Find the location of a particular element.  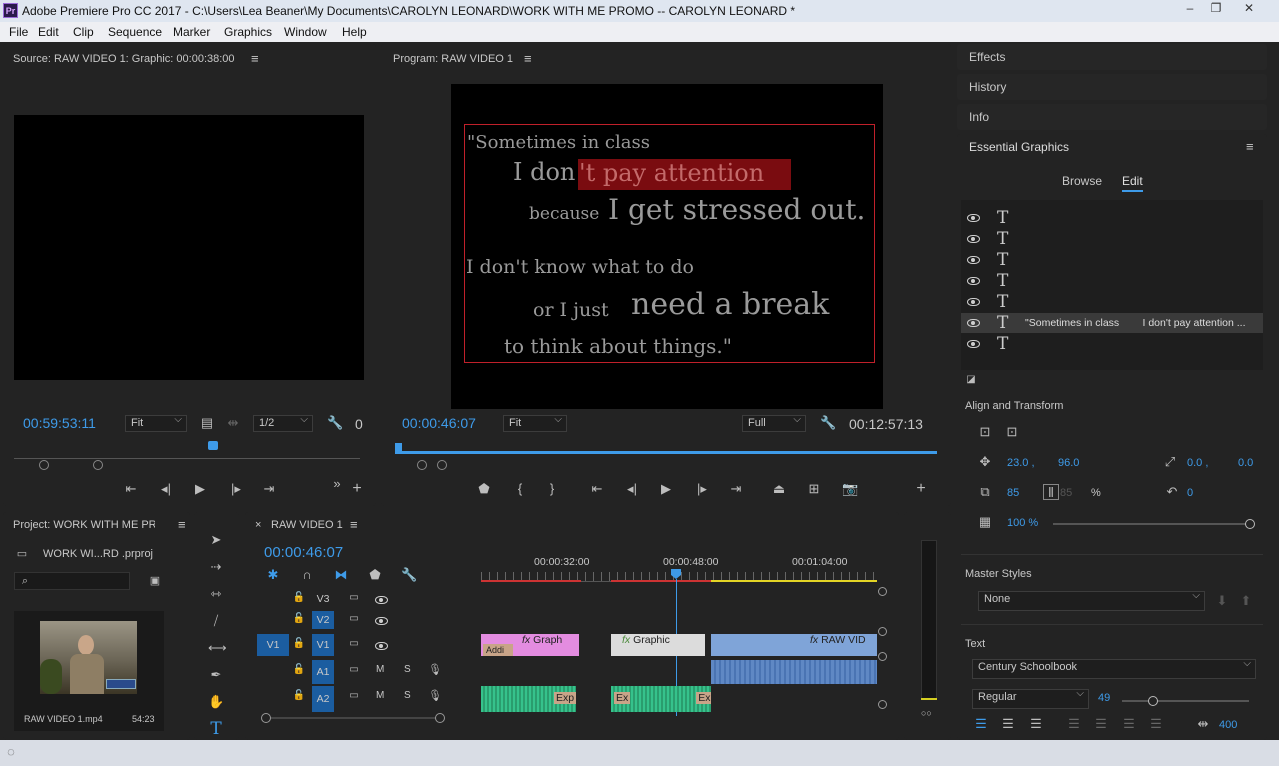

type-tool-icon: T is located at coordinates (216, 729).